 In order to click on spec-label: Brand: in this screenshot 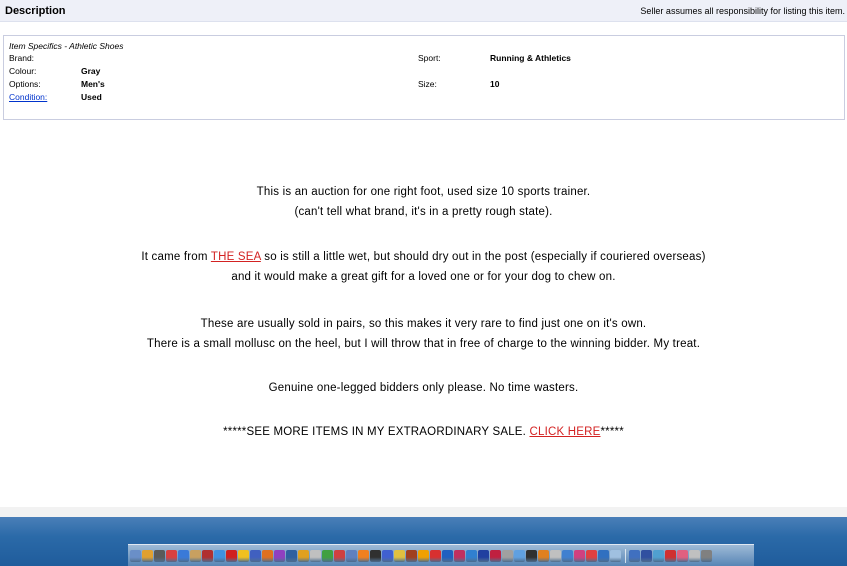, I will do `click(22, 58)`.